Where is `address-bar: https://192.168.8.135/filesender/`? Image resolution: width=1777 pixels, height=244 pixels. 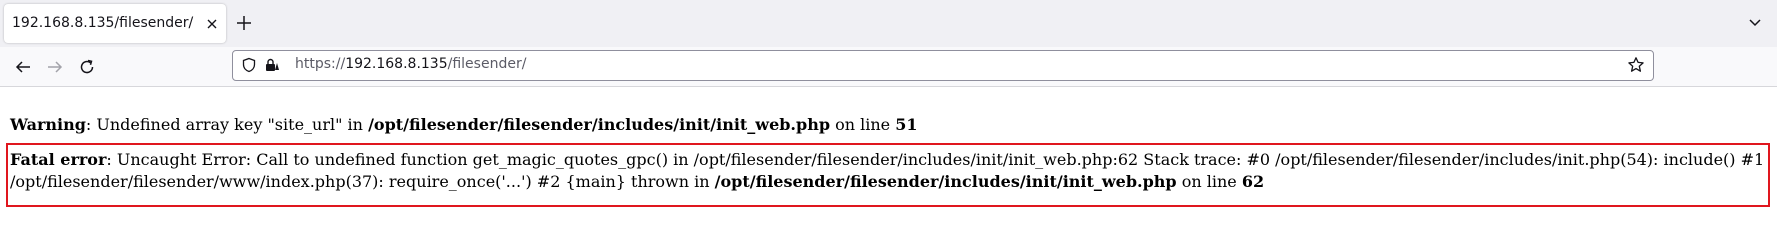
address-bar: https://192.168.8.135/filesender/ is located at coordinates (943, 65).